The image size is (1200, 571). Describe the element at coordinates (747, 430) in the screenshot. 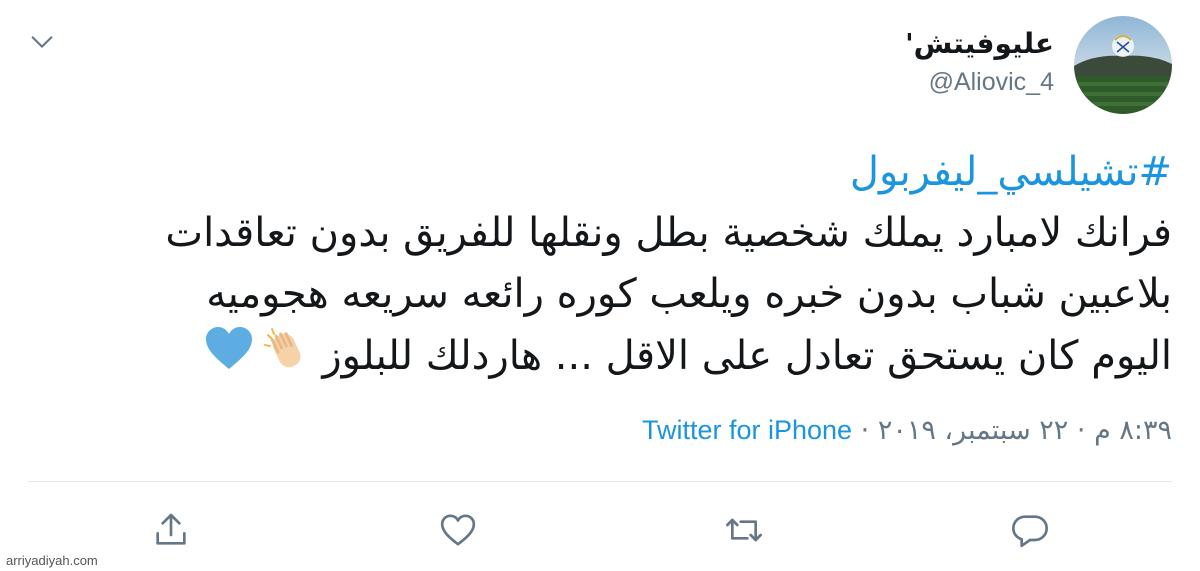

I see `tweet-source-link: Twitter for iPhone` at that location.